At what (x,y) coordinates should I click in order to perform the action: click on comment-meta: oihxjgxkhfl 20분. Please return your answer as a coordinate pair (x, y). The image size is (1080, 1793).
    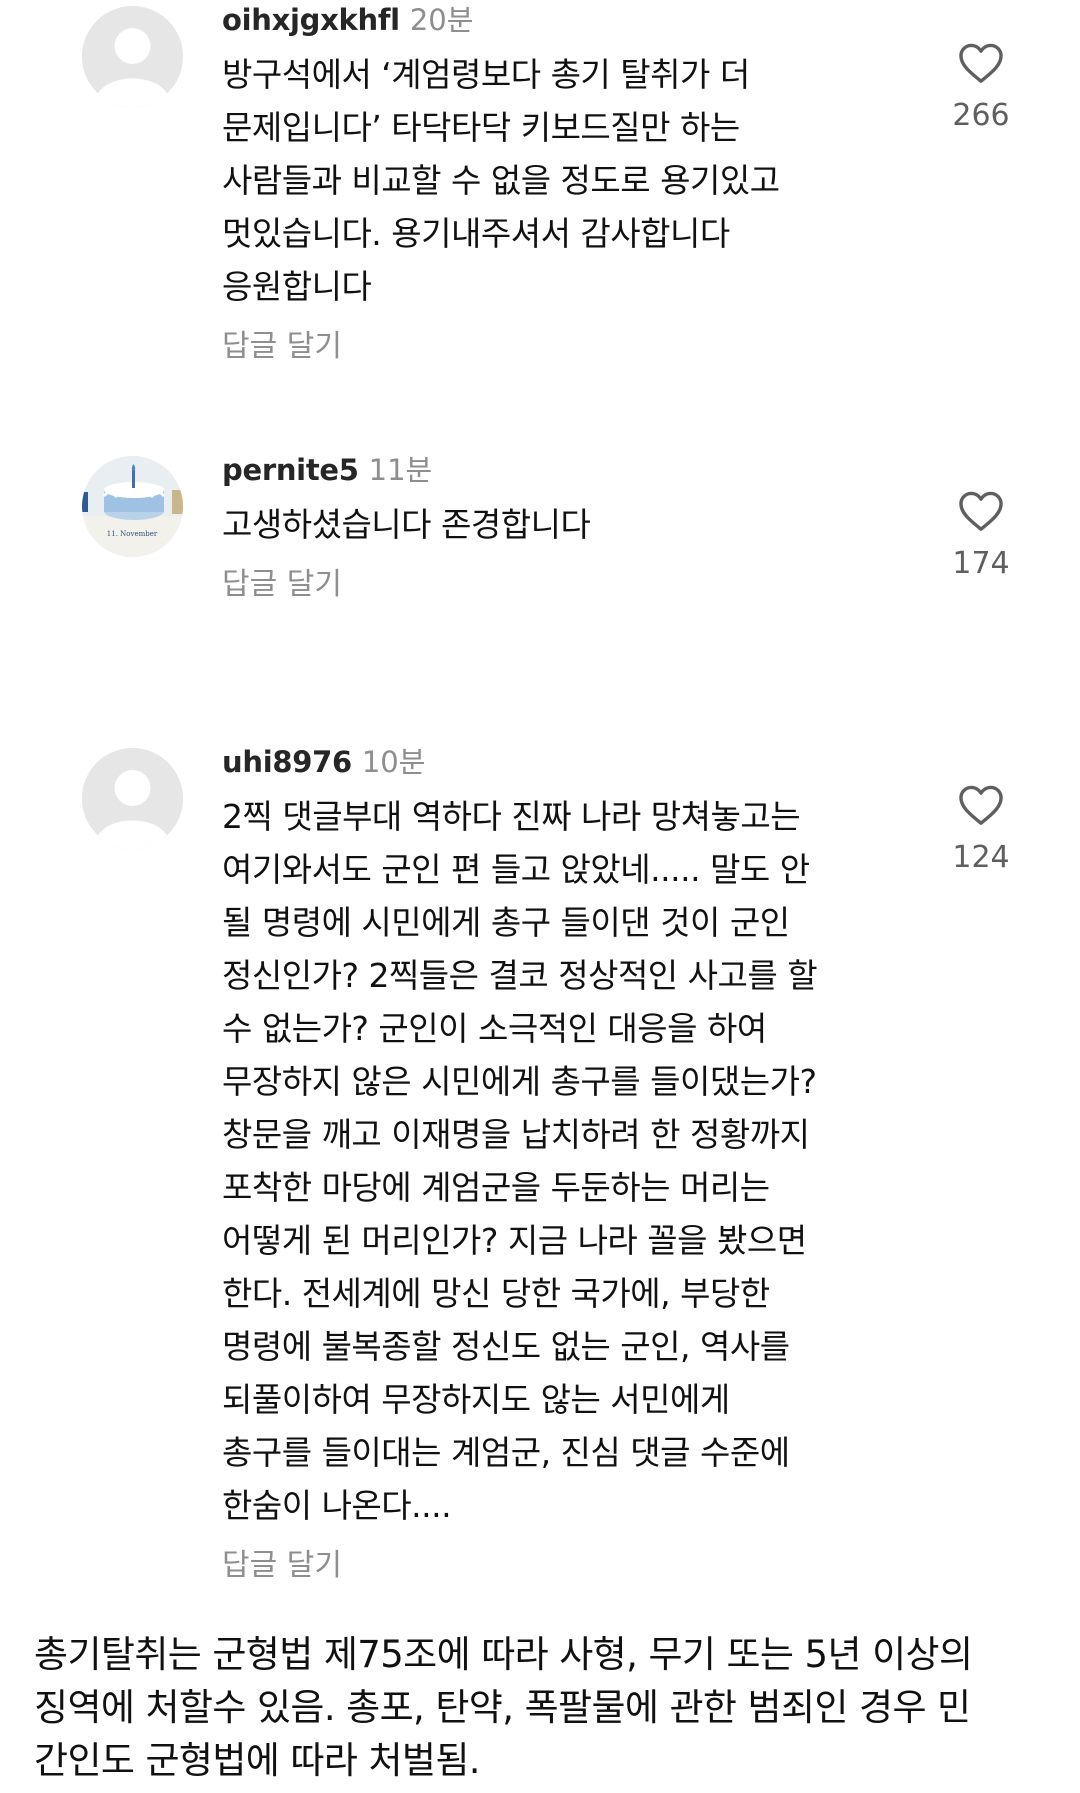
    Looking at the image, I should click on (572, 20).